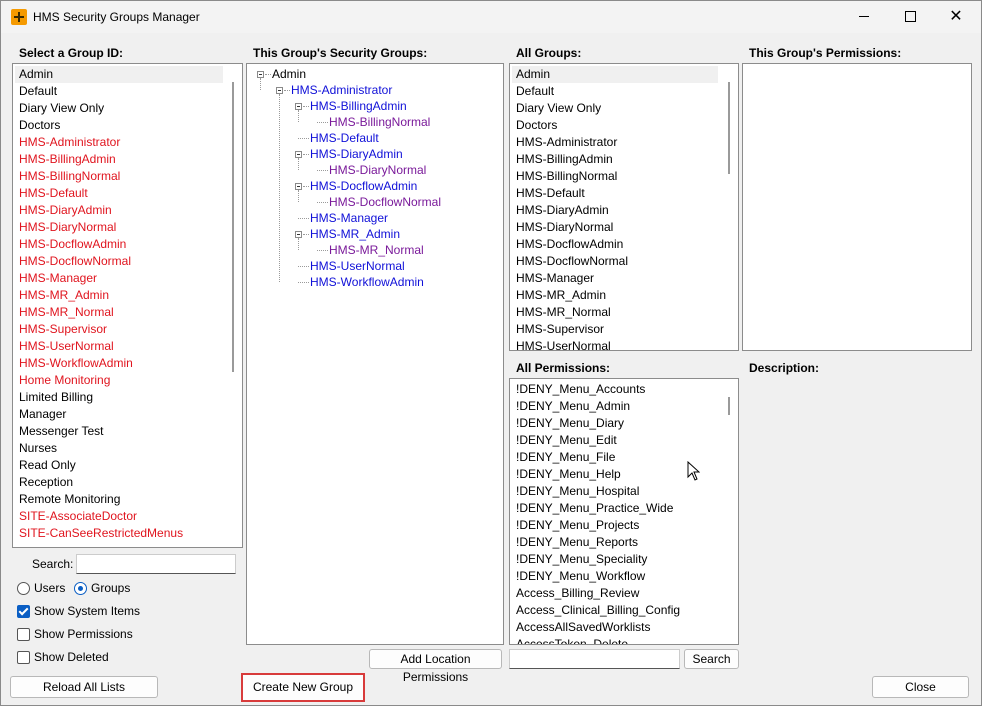 The width and height of the screenshot is (982, 706). Describe the element at coordinates (491, 17) in the screenshot. I see `title-bar: HMS Security Groups Manager ✕` at that location.